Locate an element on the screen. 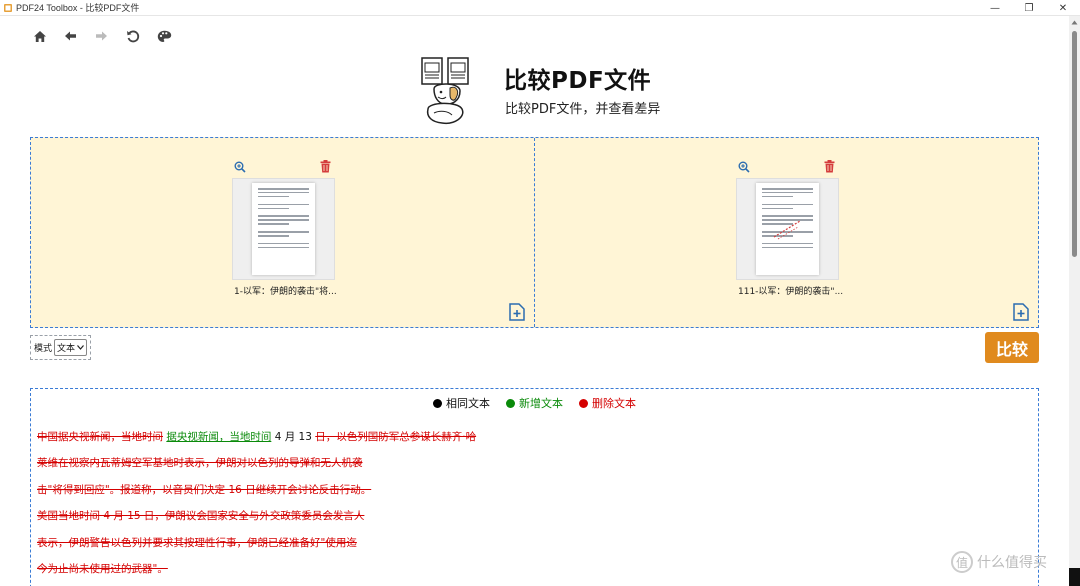 This screenshot has width=1080, height=586. legend-deleted-label: 删除文本 is located at coordinates (614, 403).